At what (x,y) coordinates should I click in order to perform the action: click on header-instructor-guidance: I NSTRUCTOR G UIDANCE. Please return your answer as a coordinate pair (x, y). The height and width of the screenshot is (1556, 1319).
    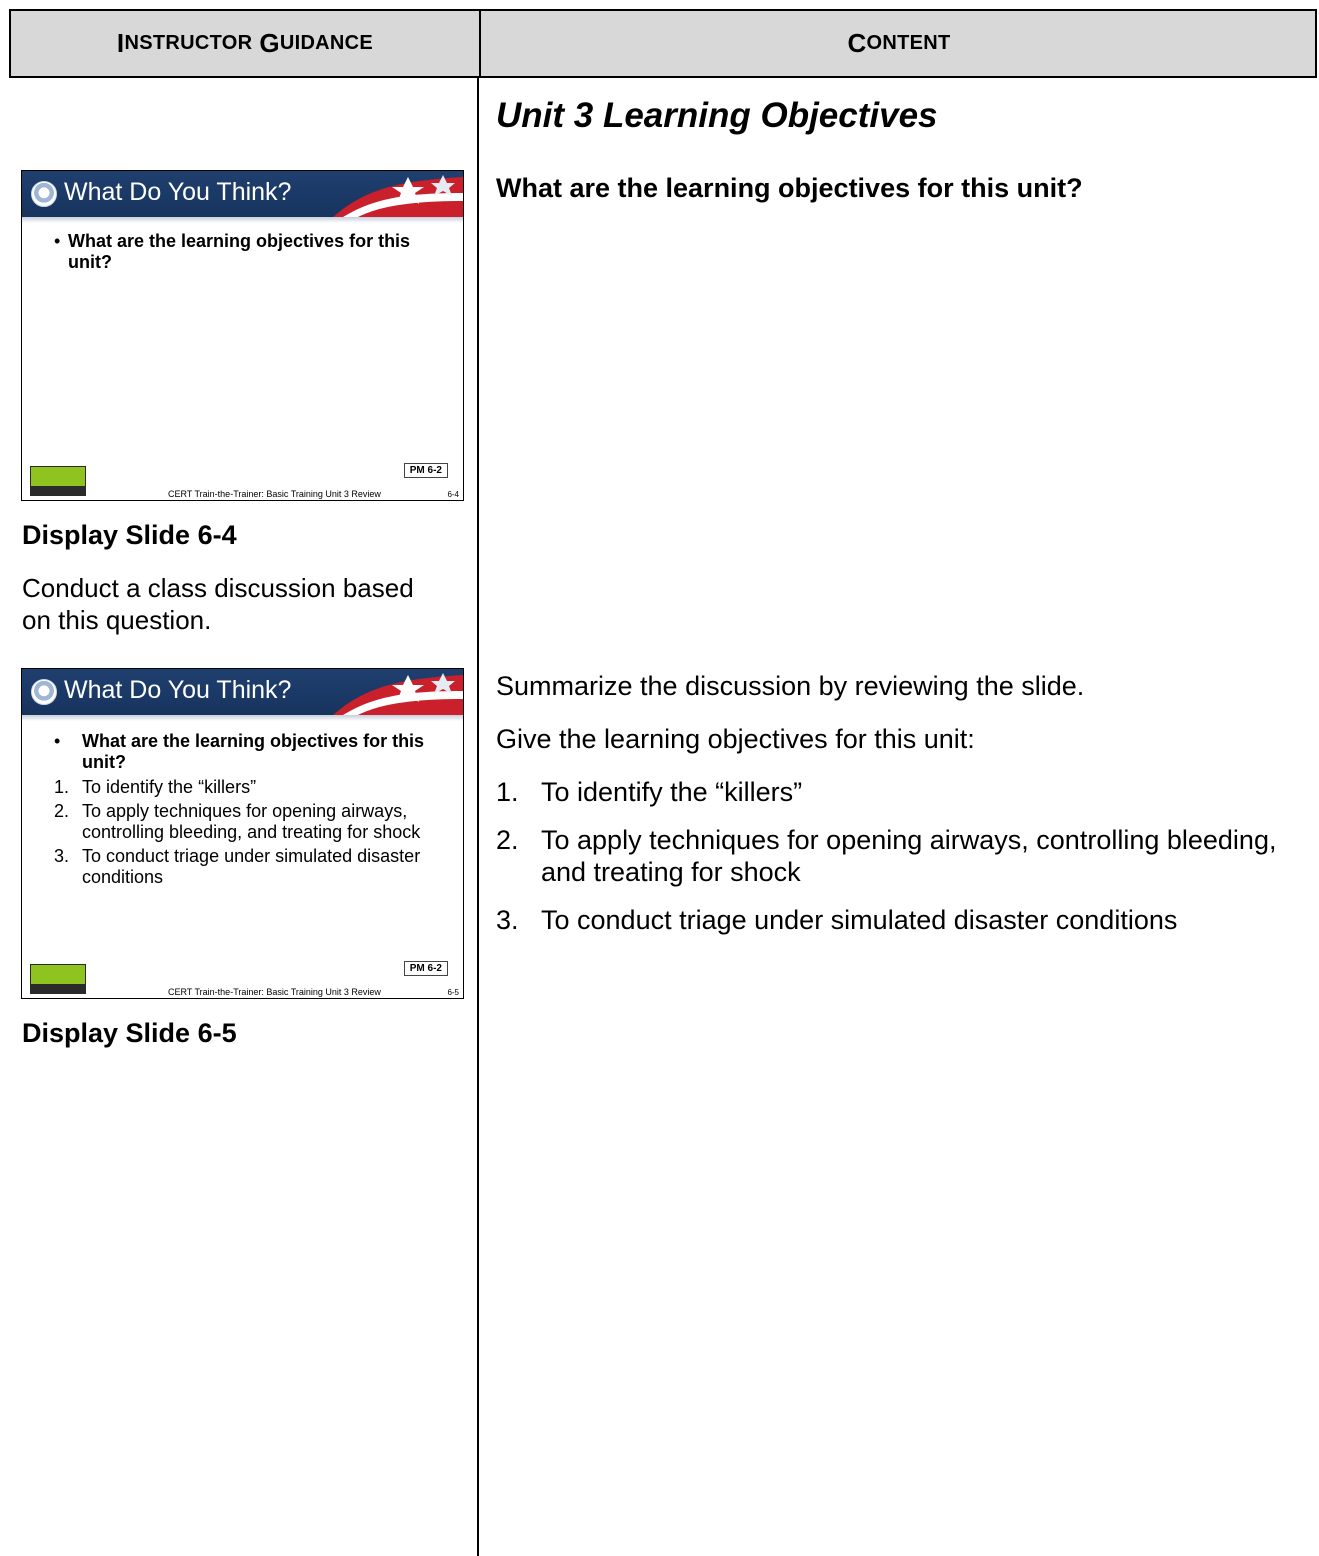
    Looking at the image, I should click on (246, 43).